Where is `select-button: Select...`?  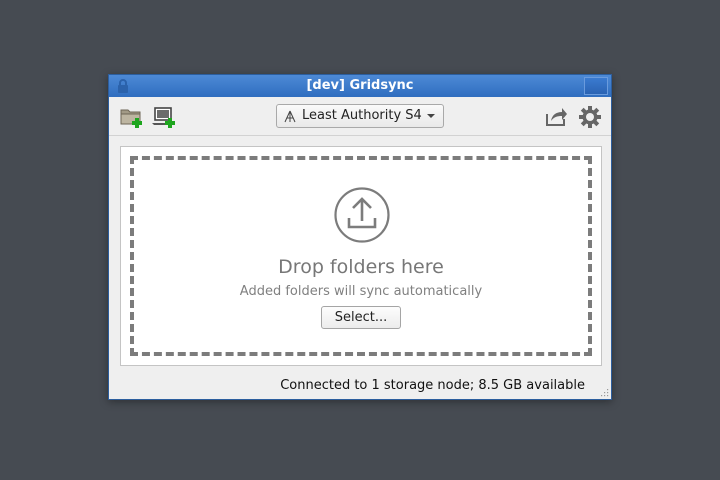
select-button: Select... is located at coordinates (361, 317).